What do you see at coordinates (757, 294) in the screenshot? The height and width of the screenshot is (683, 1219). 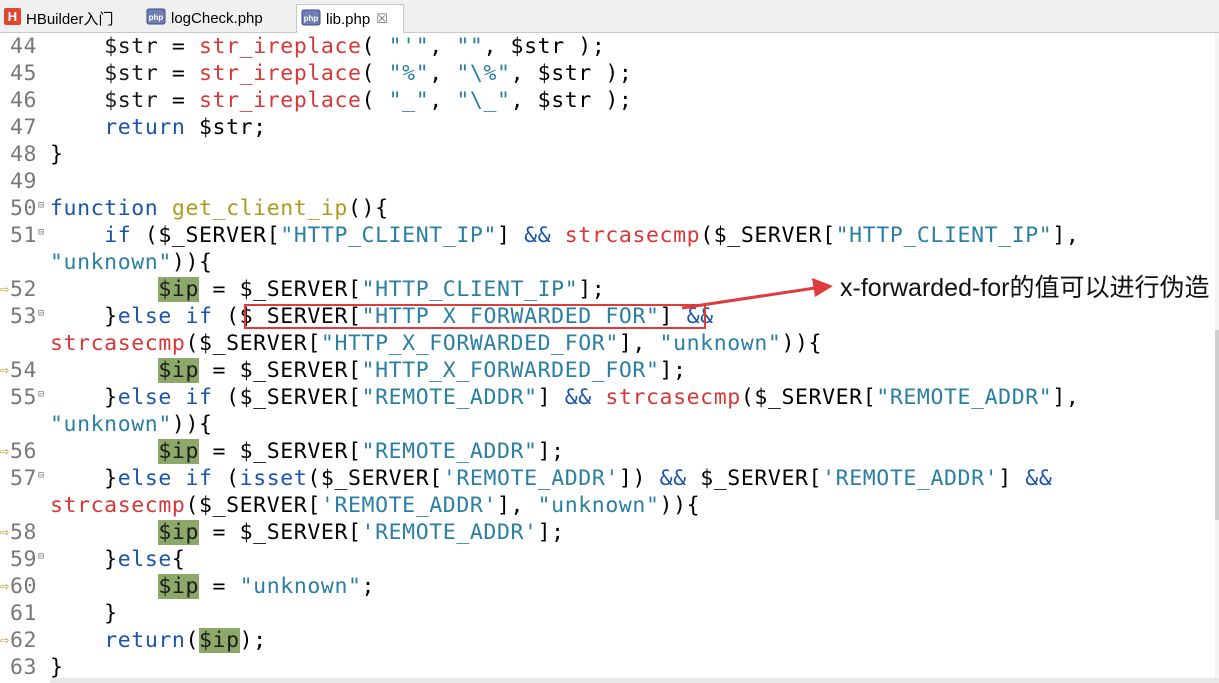 I see `annotation-arrow` at bounding box center [757, 294].